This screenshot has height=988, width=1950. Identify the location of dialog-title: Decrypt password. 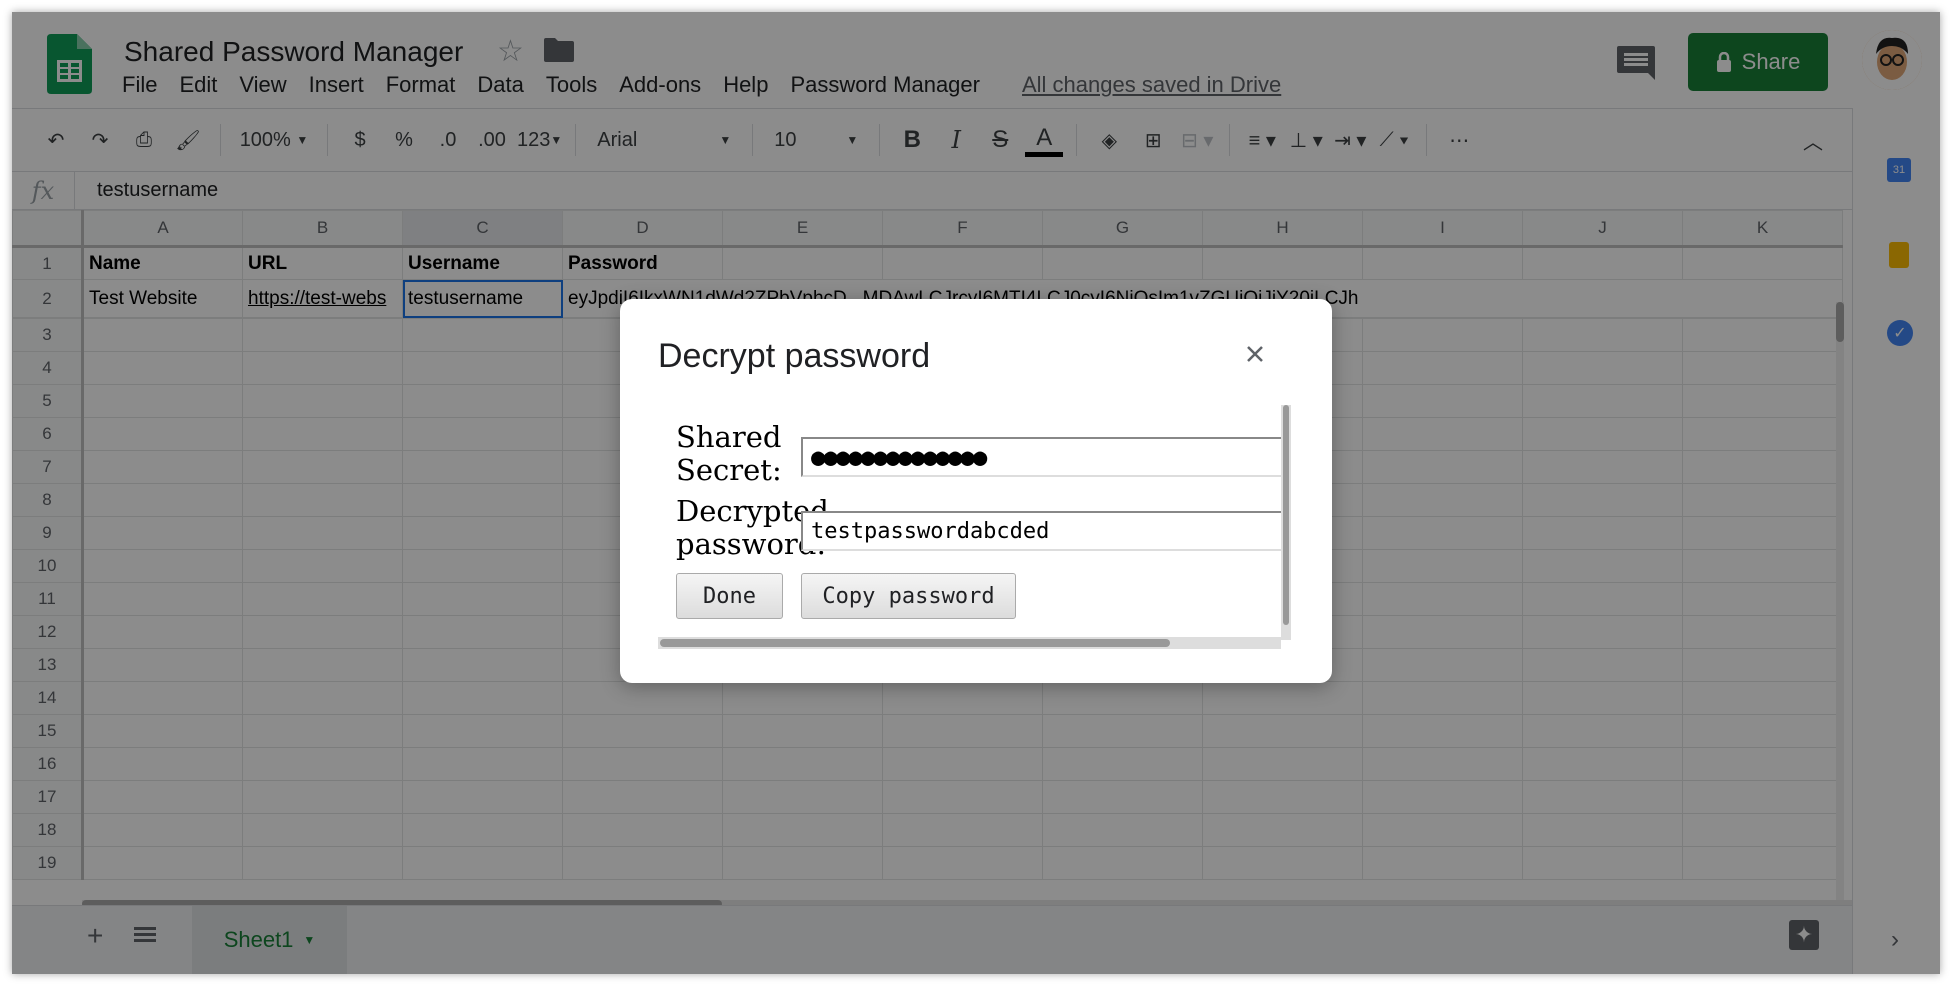
(794, 356).